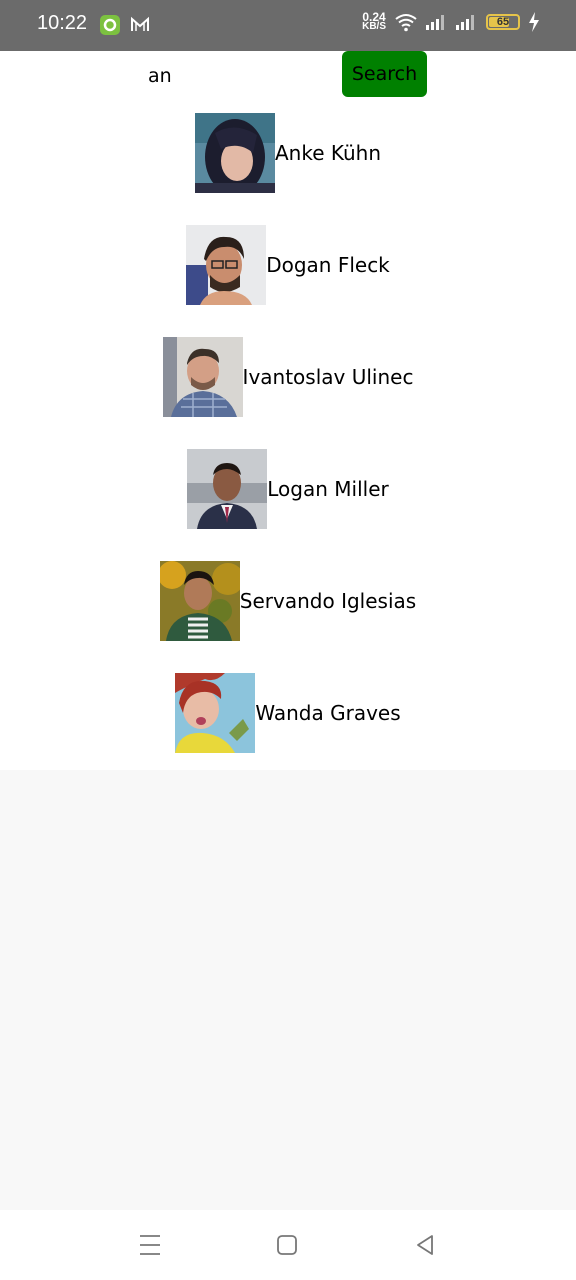  Describe the element at coordinates (215, 713) in the screenshot. I see `avatar-wanda` at that location.